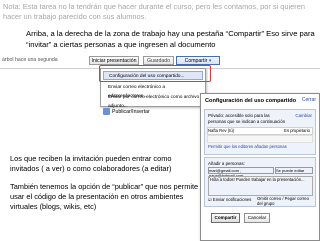 This screenshot has width=320, height=241. I want to click on extra-options: Omitir correo / Pegar correo del grupo, so click(286, 201).